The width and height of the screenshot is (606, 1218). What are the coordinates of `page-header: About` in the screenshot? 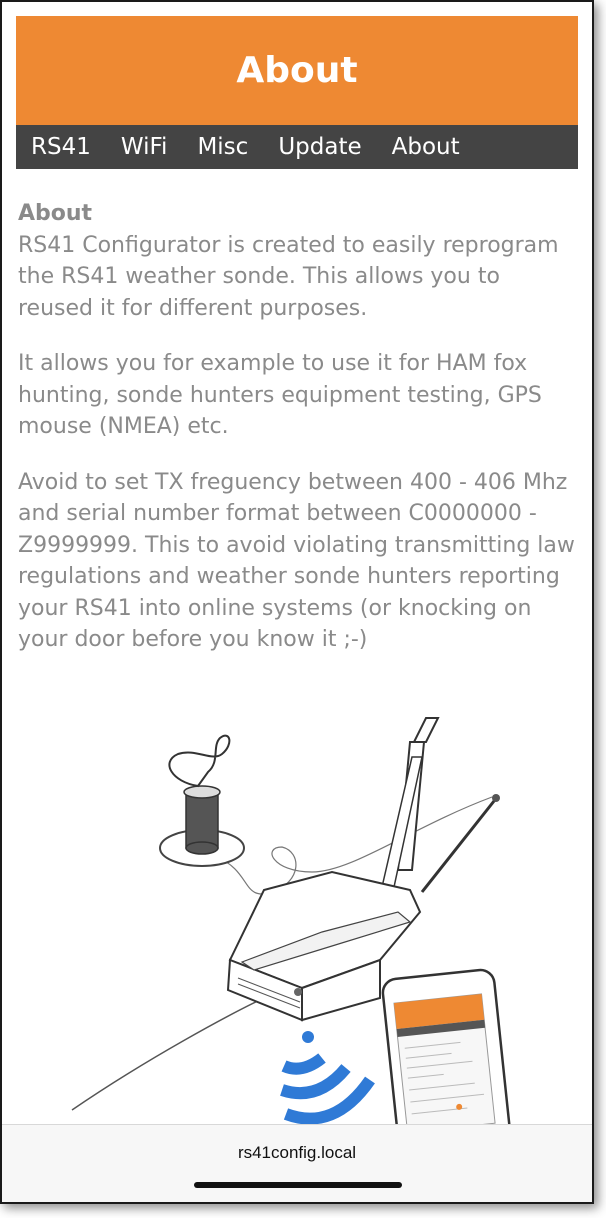 It's located at (297, 70).